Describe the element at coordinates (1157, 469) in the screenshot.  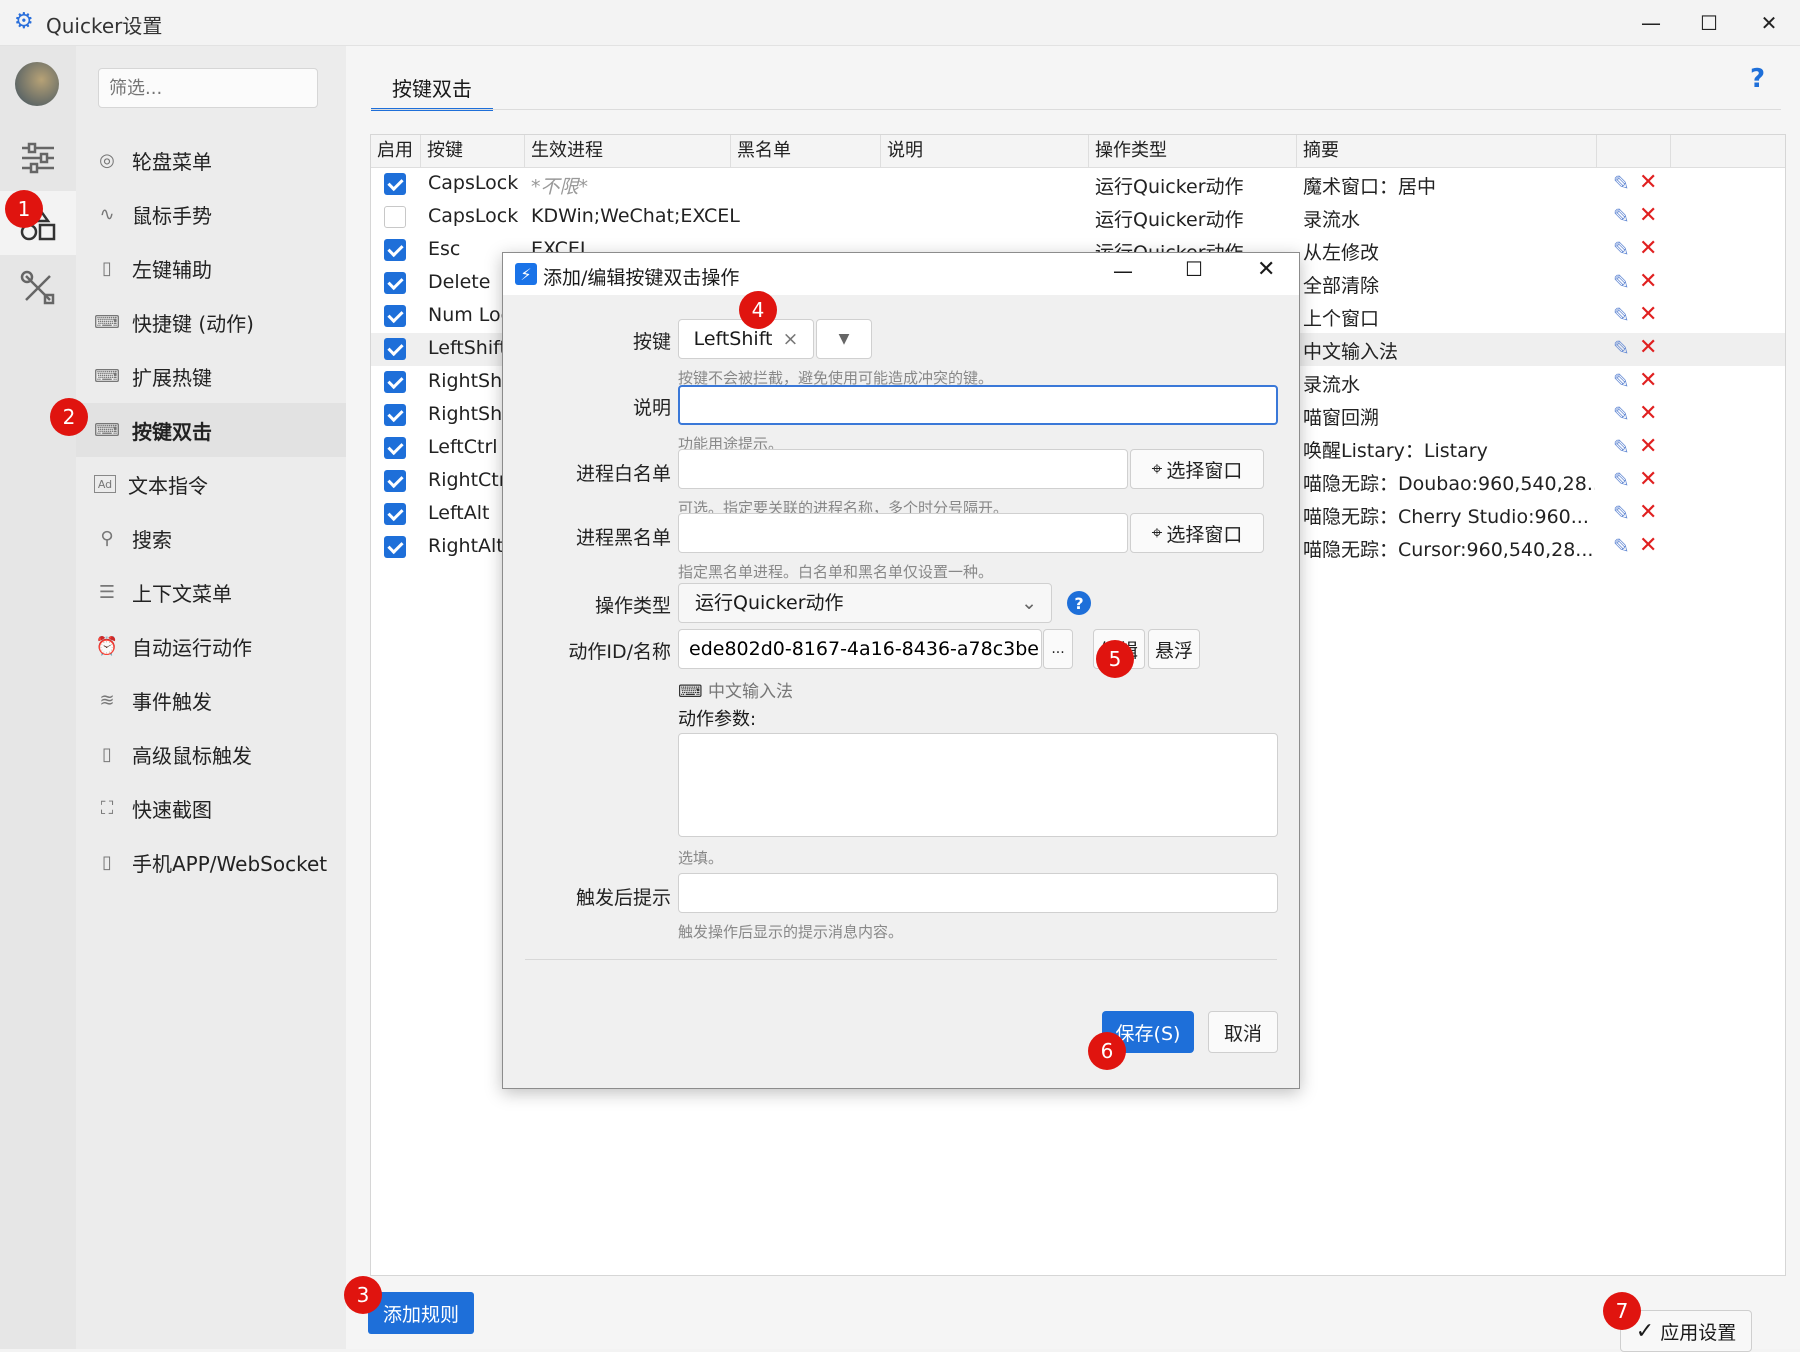
I see `crosshair-icon: ⌖` at that location.